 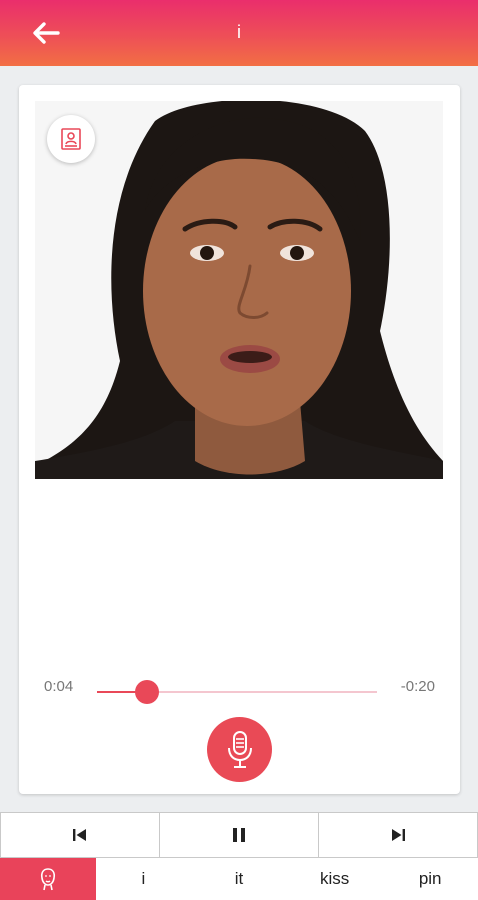 I want to click on tab-word-it: it, so click(x=239, y=879).